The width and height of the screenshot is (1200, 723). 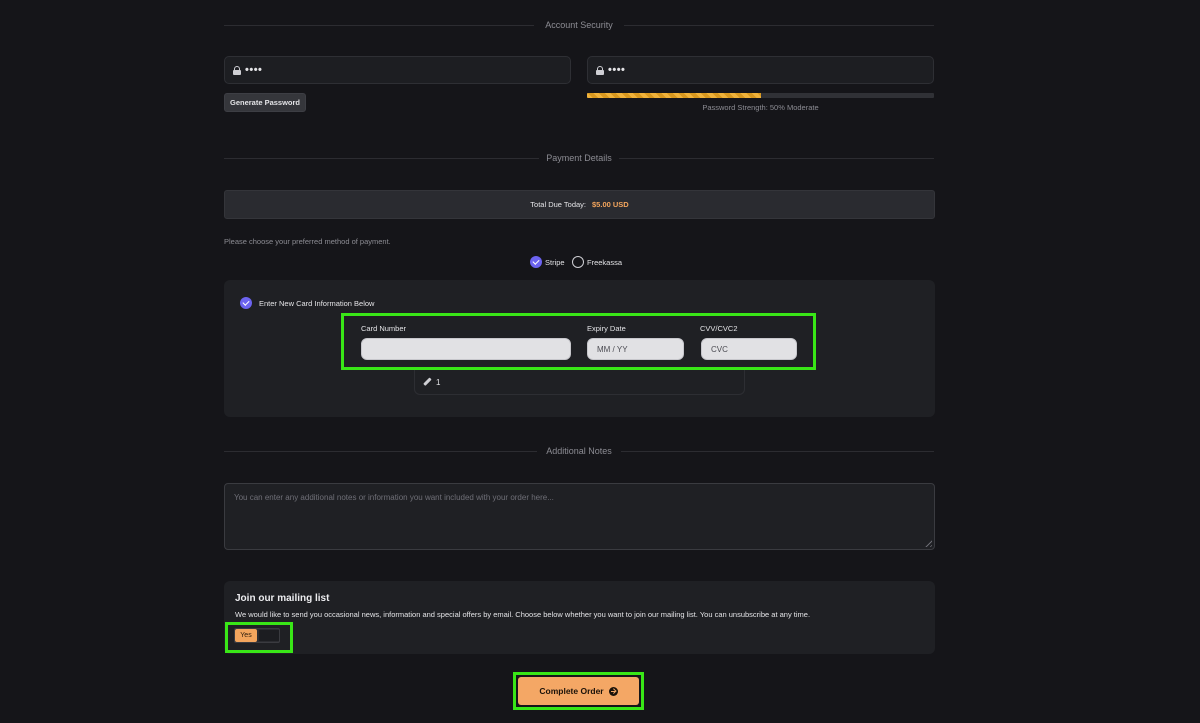 I want to click on card-description-value: 1, so click(x=438, y=382).